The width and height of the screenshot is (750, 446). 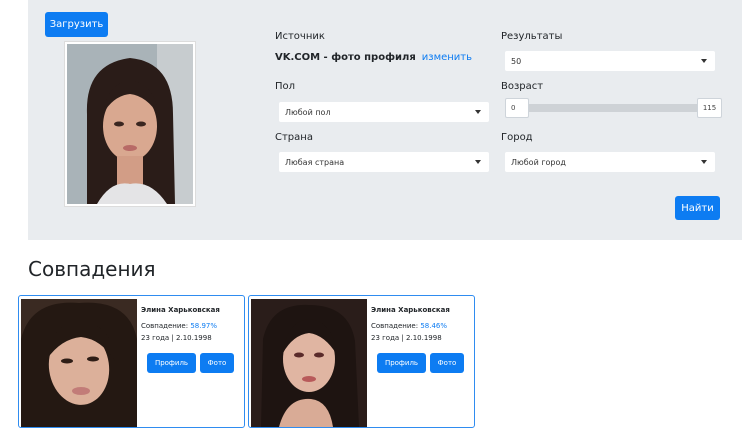 I want to click on source-change-link: изменить, so click(x=447, y=57).